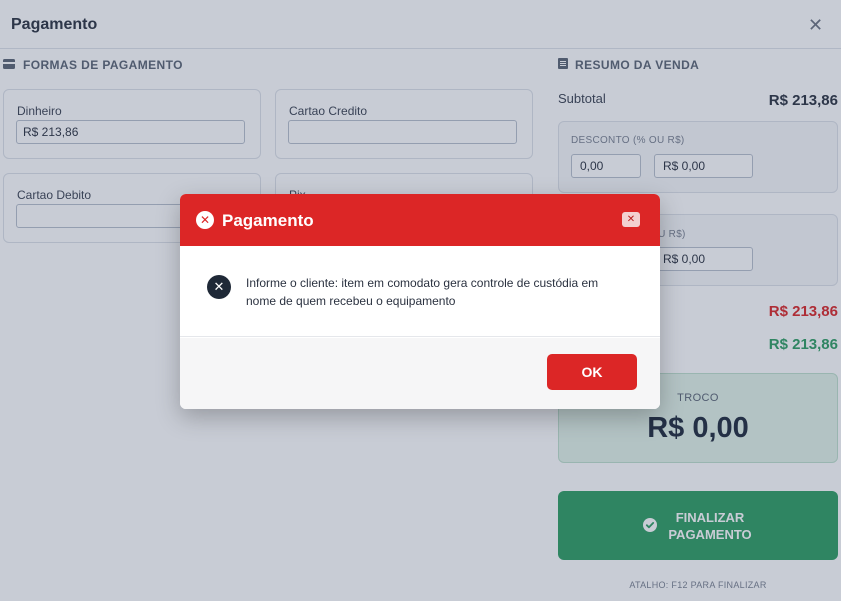  Describe the element at coordinates (420, 220) in the screenshot. I see `dialog-header: ✕ Pagamento ✕` at that location.